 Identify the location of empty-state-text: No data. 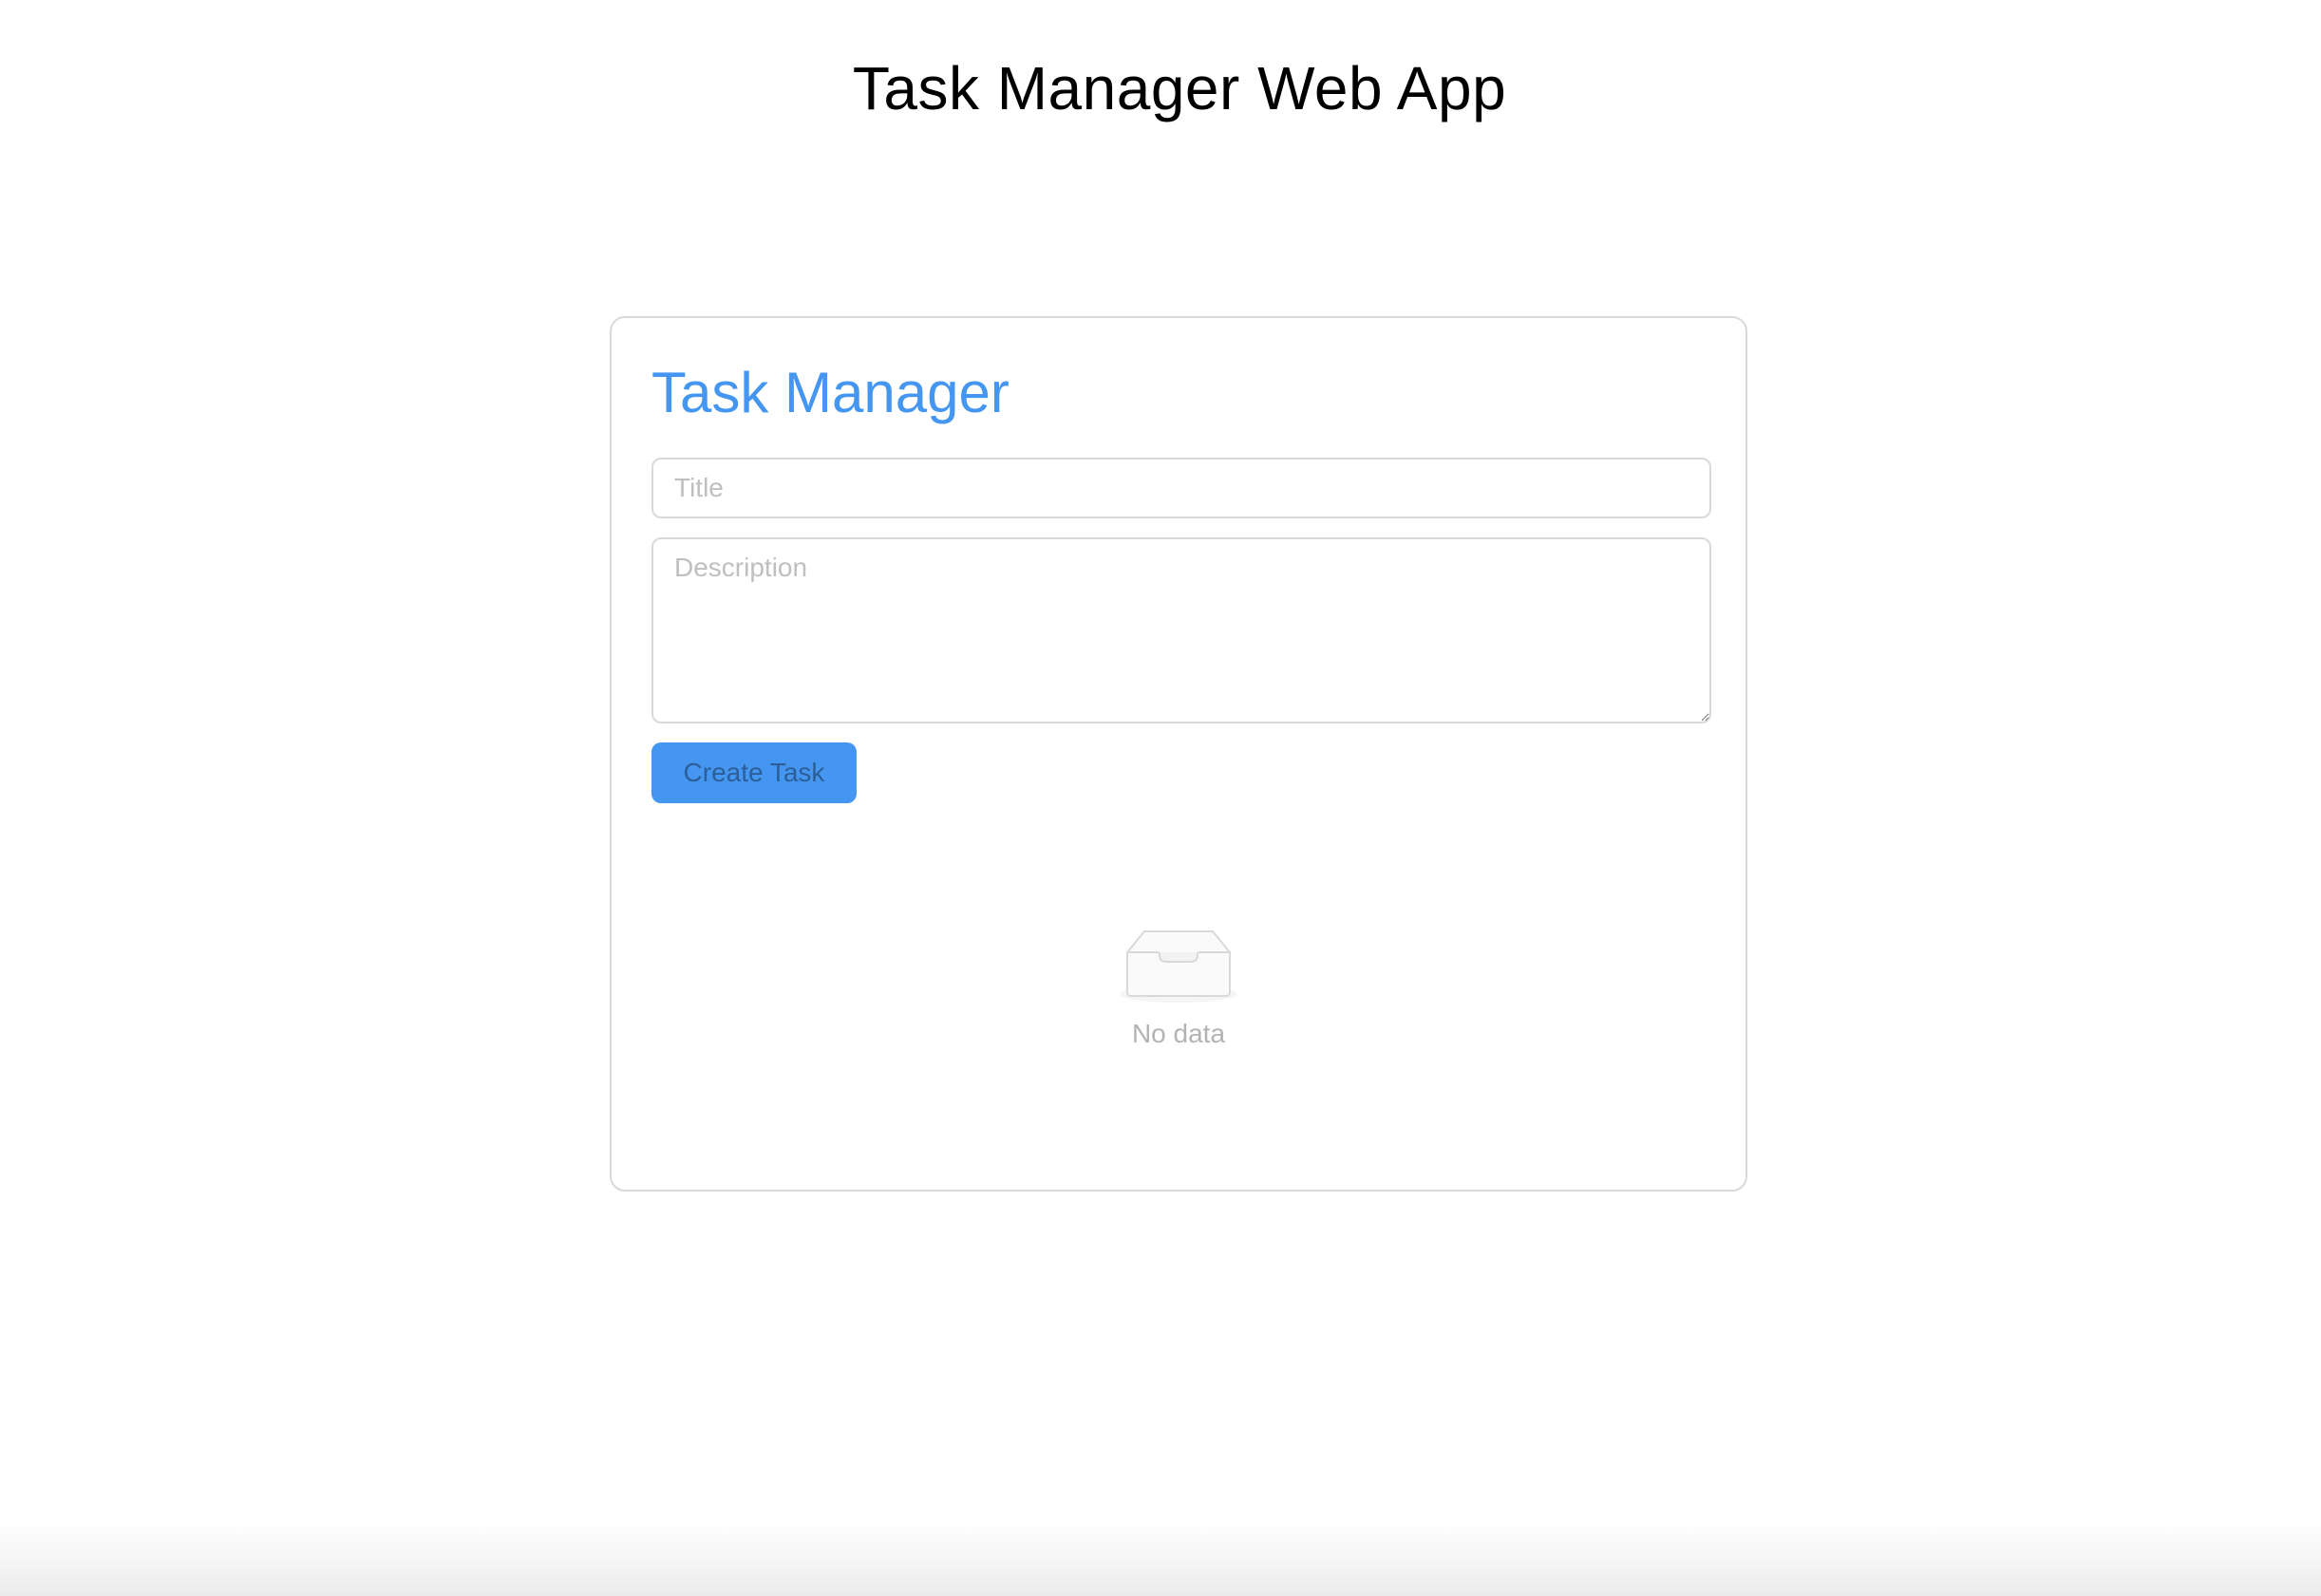
(1178, 1033).